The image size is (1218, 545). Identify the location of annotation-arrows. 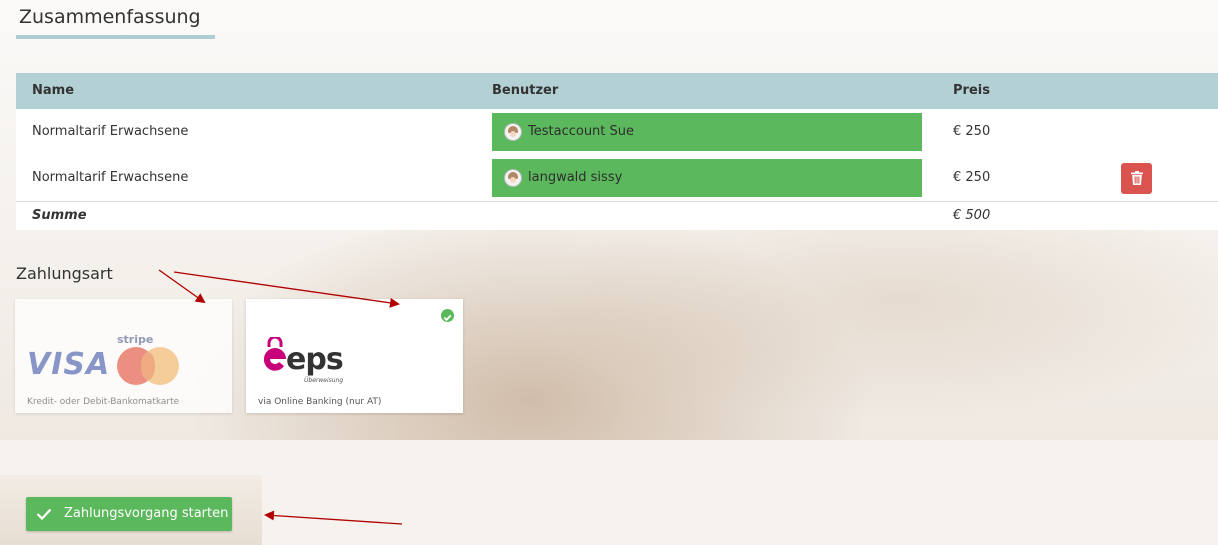
(280, 397).